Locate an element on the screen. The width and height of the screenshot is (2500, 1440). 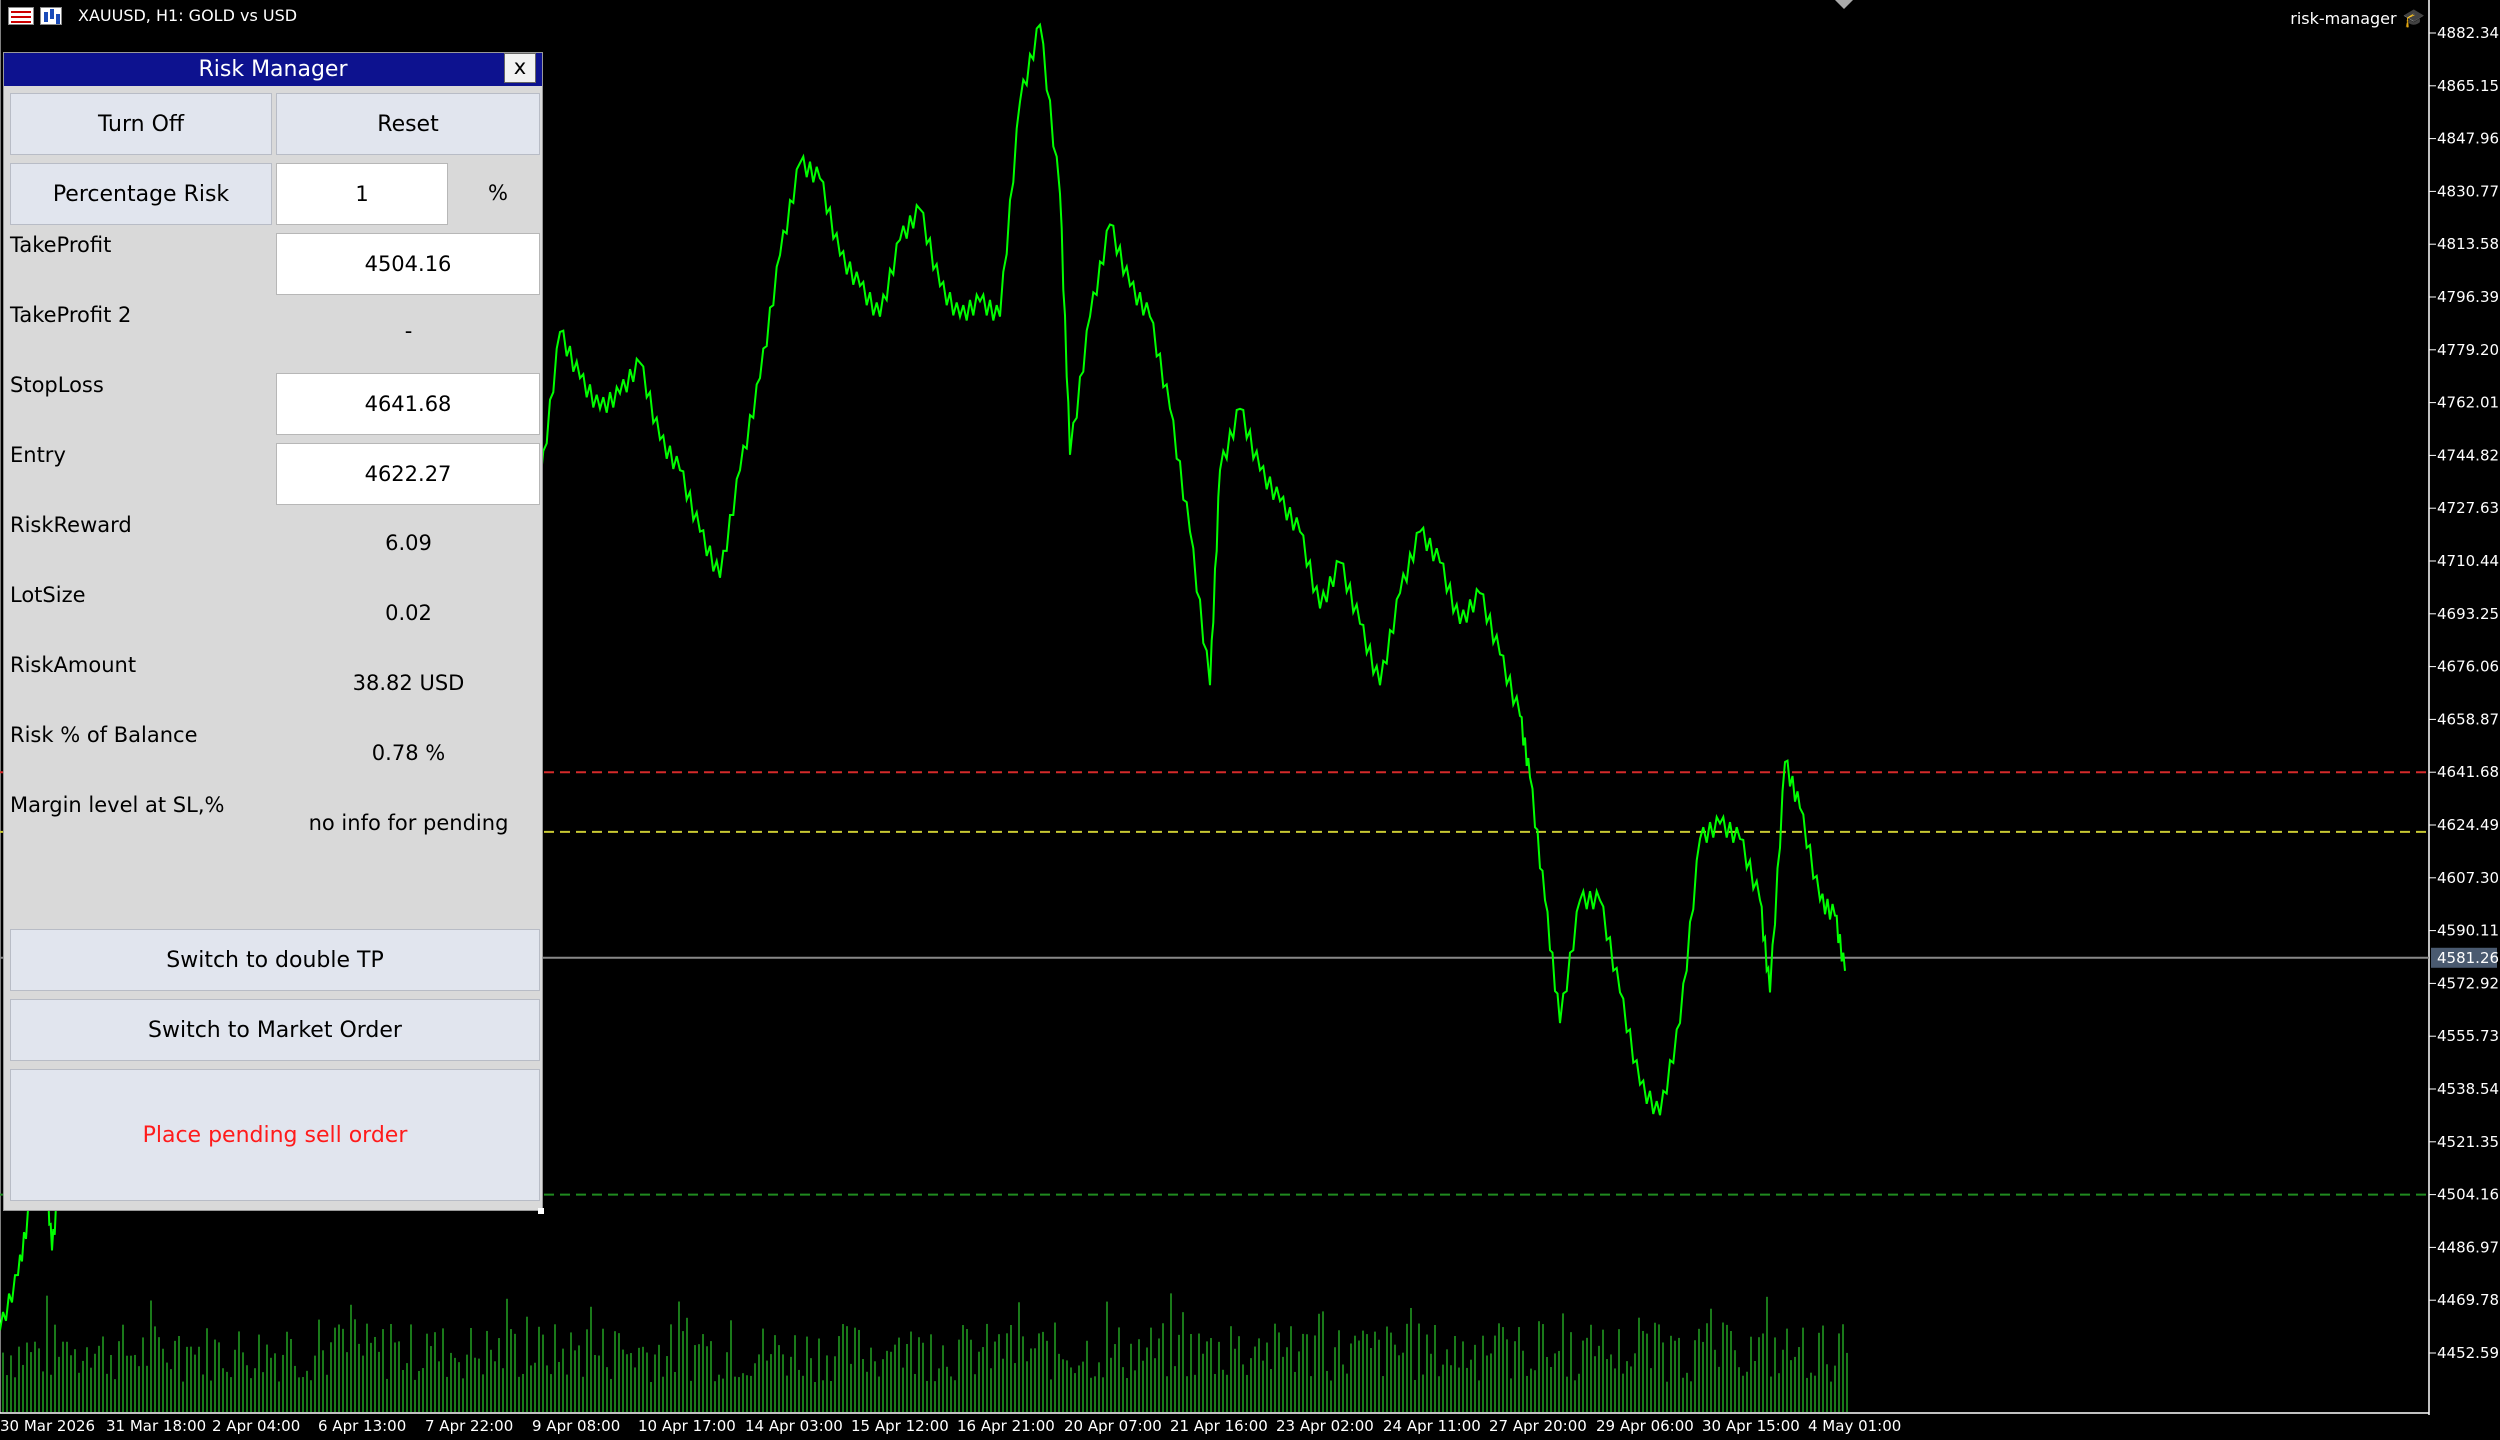
time-axis-label: 6 Apr 13:00 is located at coordinates (362, 1426).